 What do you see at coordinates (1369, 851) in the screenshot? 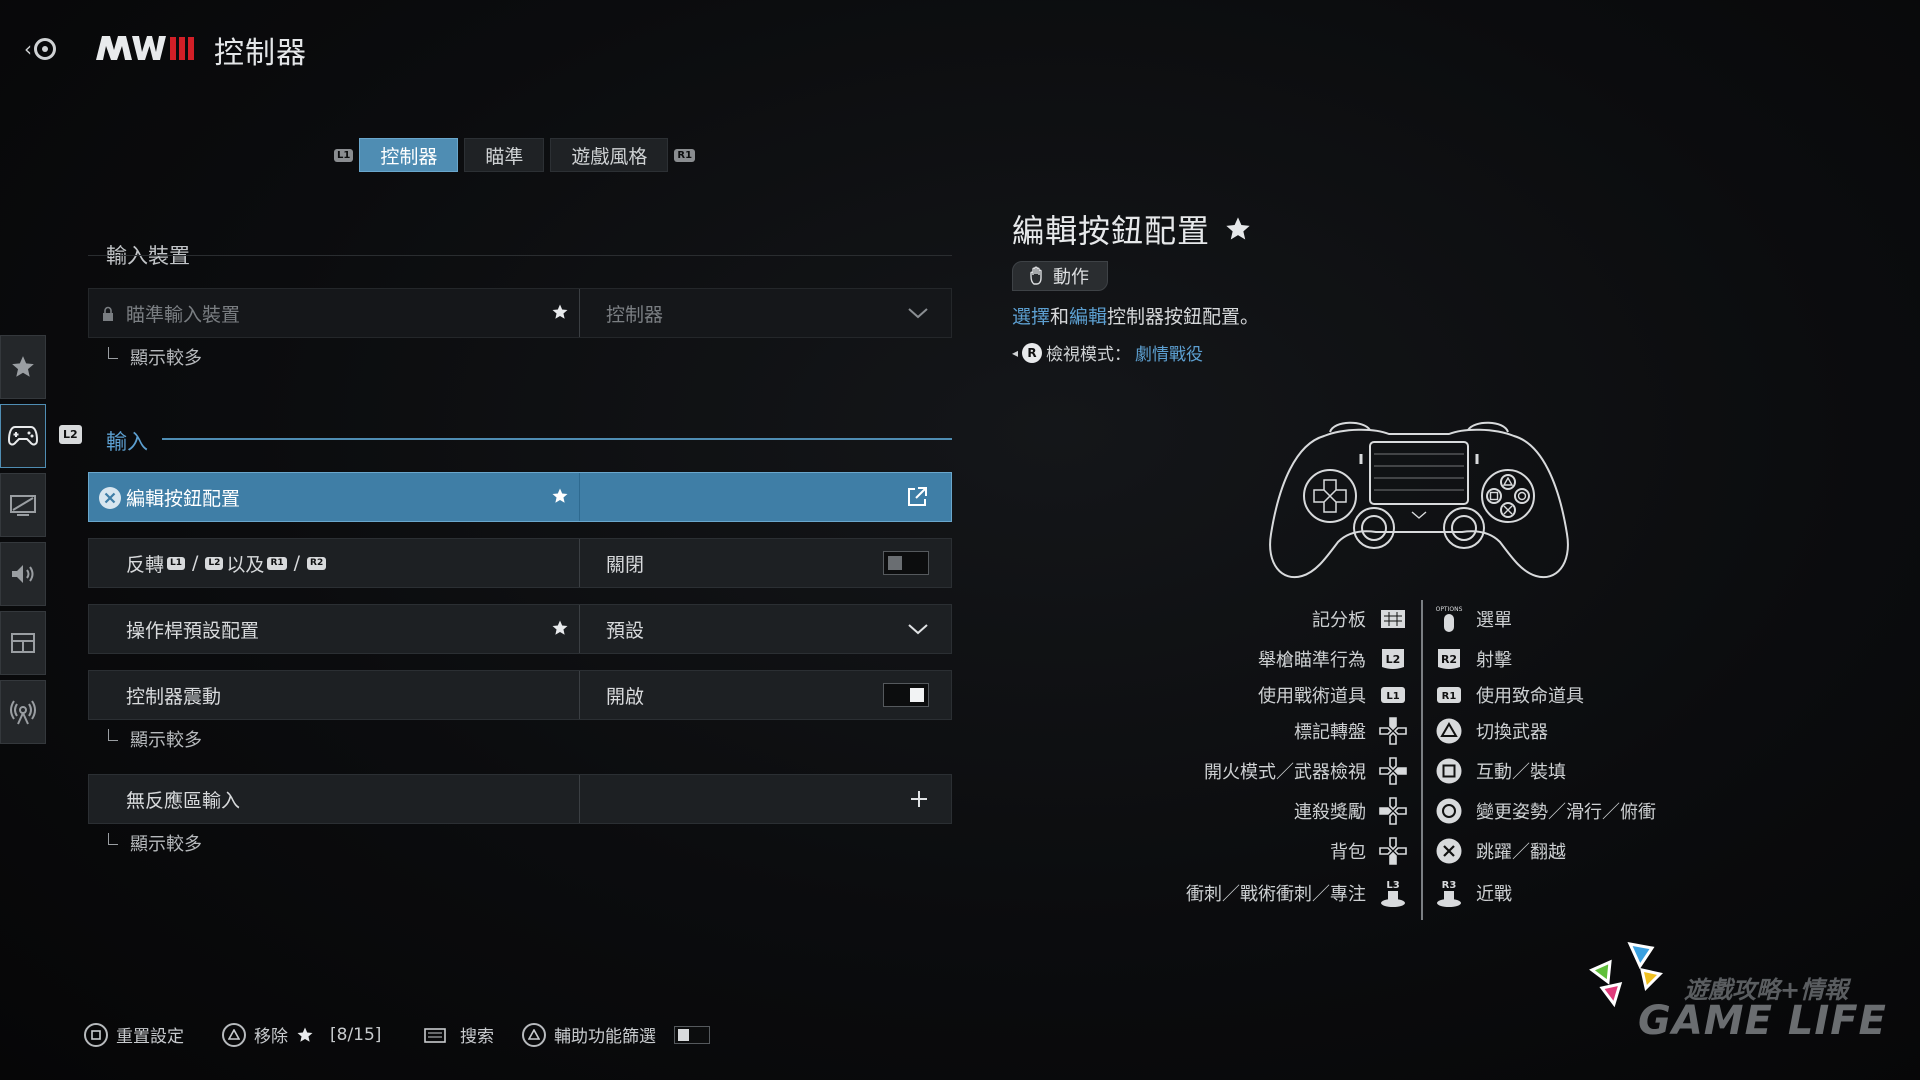
I see `mapping-row-left: 背包` at bounding box center [1369, 851].